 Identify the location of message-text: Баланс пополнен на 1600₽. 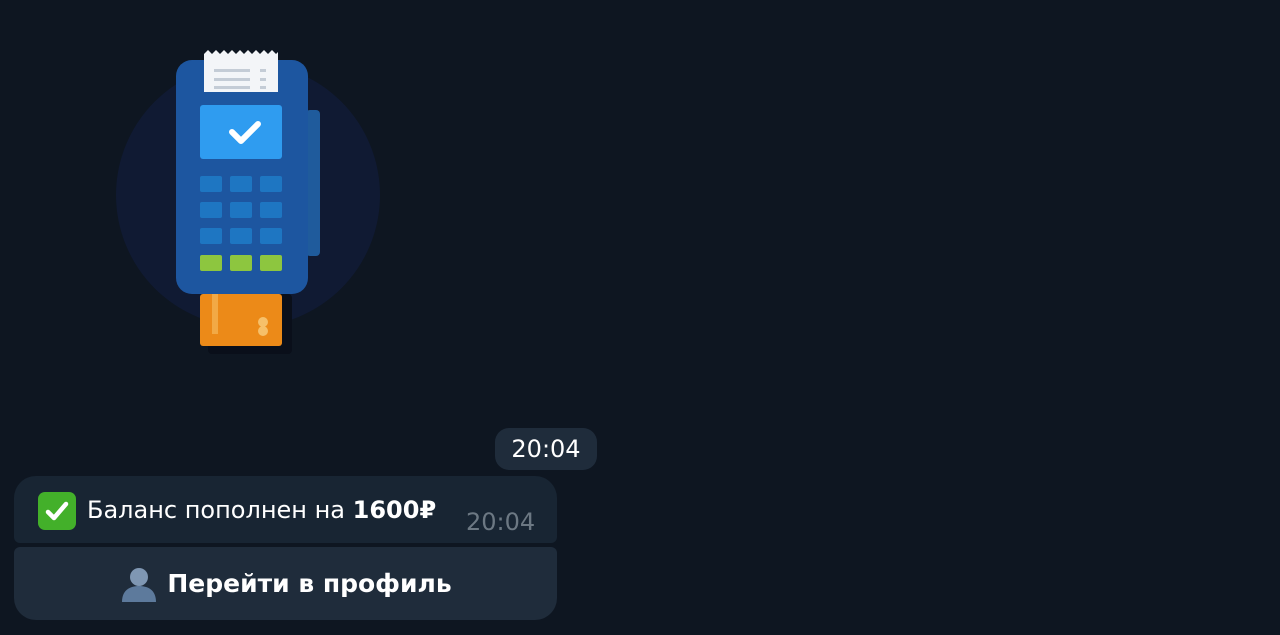
(261, 510).